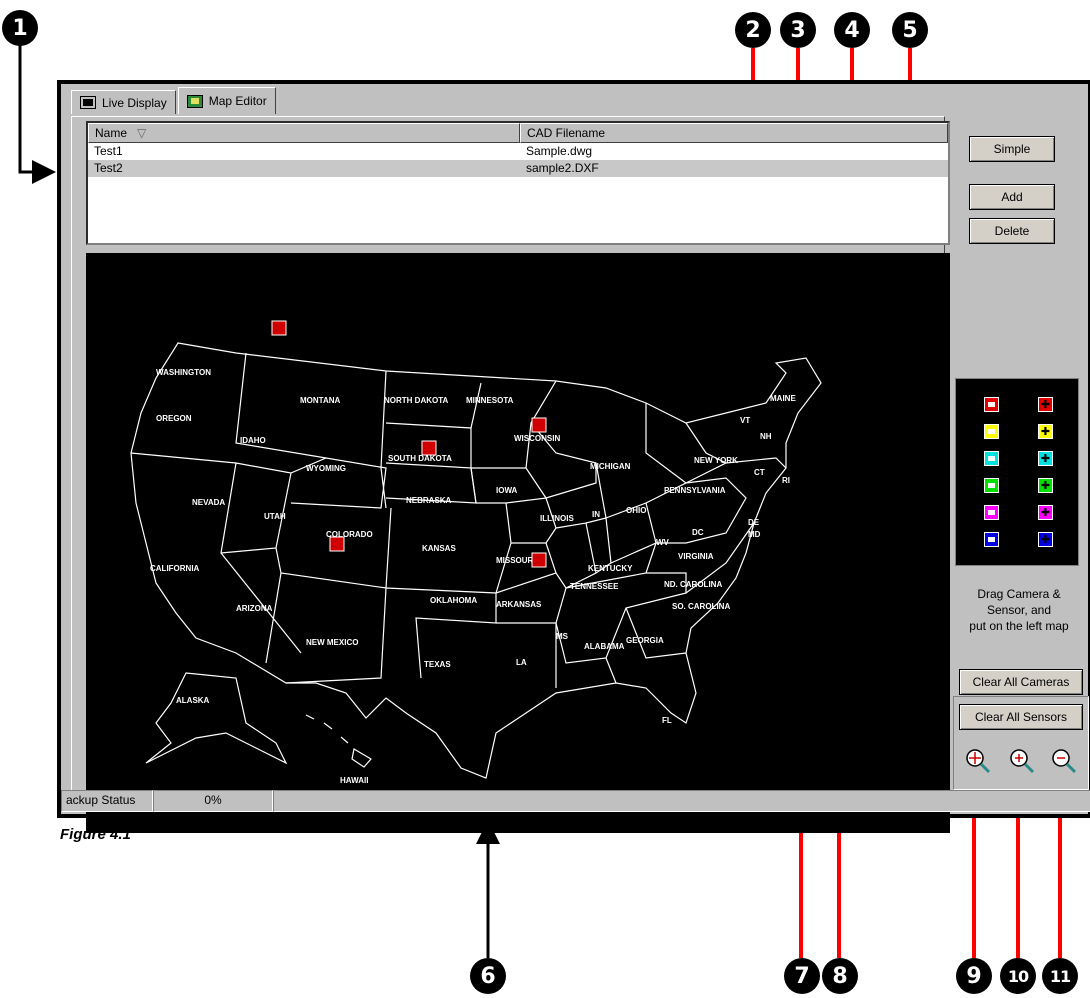 This screenshot has width=1090, height=998. Describe the element at coordinates (604, 646) in the screenshot. I see `state-label: ALABAMA` at that location.